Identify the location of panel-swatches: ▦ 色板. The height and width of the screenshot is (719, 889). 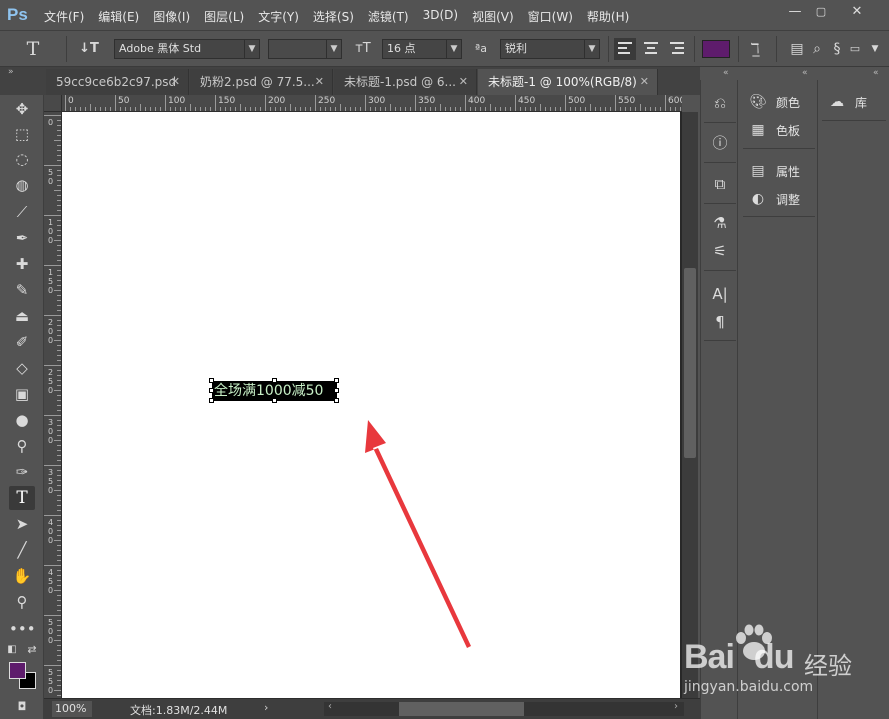
(774, 130).